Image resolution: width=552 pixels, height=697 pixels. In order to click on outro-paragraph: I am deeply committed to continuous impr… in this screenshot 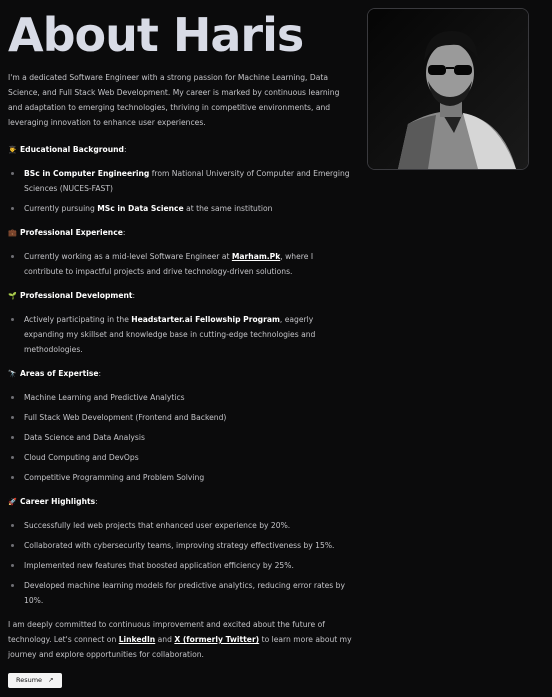, I will do `click(180, 639)`.